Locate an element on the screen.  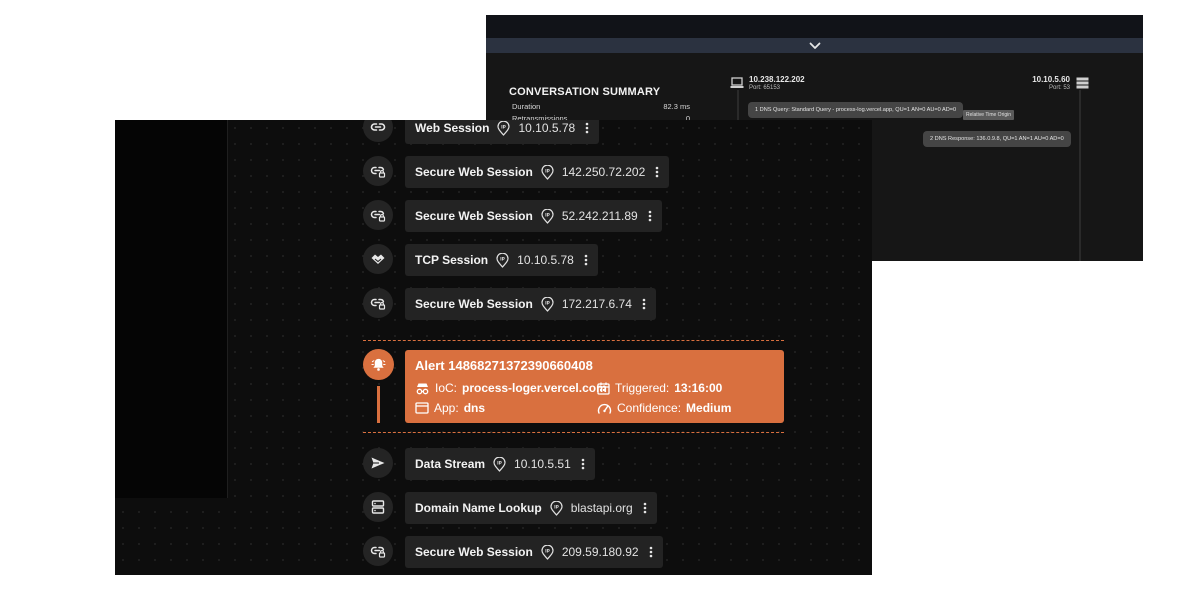
alert-title: Alert 14868271372390660408 is located at coordinates (504, 365).